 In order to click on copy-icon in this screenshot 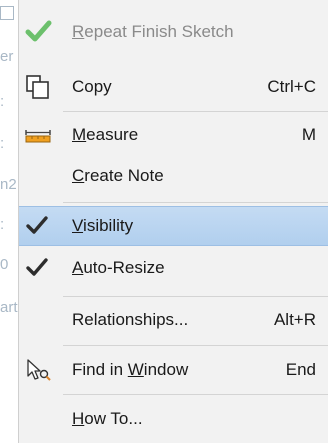, I will do `click(38, 87)`.